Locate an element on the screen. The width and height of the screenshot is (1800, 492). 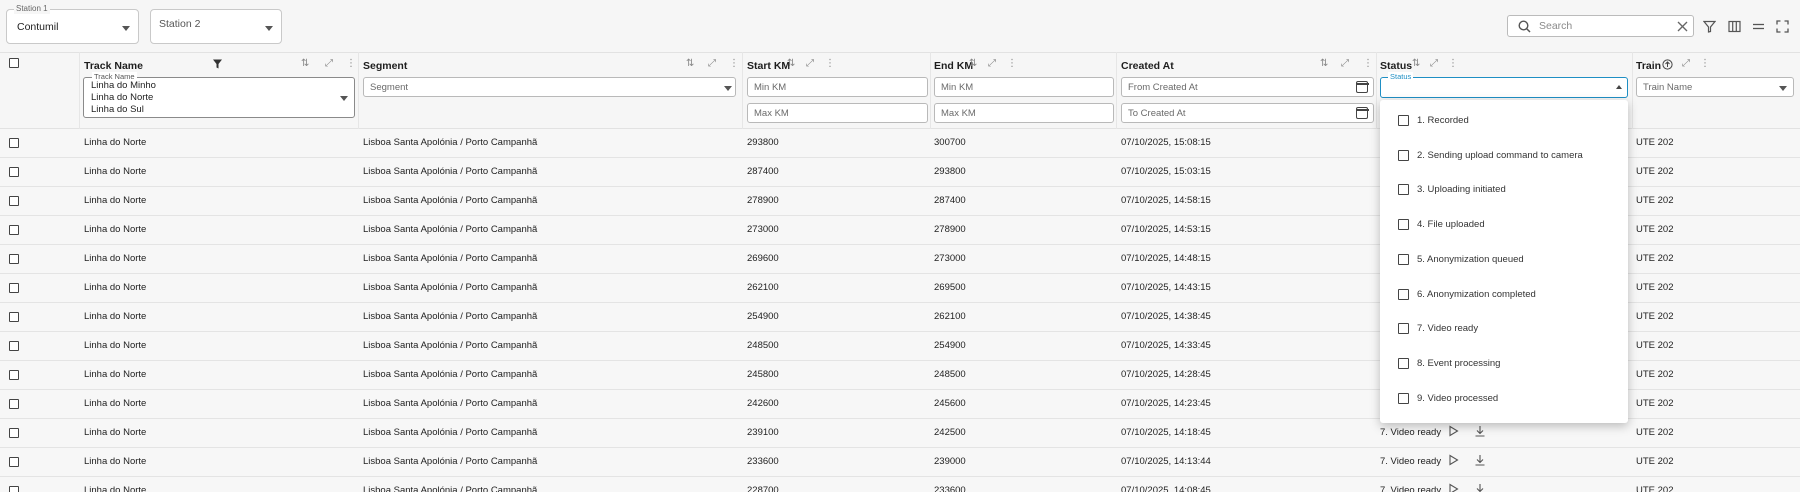
train-name-filter: Train Name is located at coordinates (1715, 87).